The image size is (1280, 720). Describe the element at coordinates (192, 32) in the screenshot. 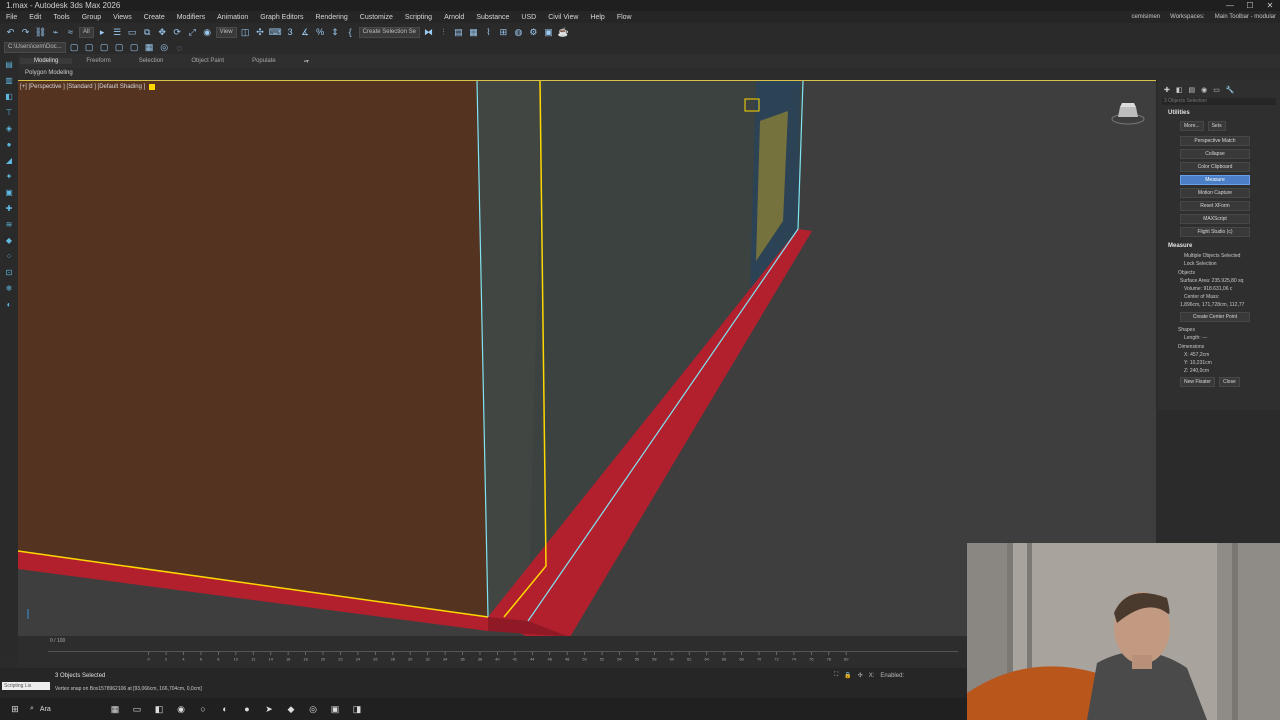

I see `scale-icon: ⤢` at that location.